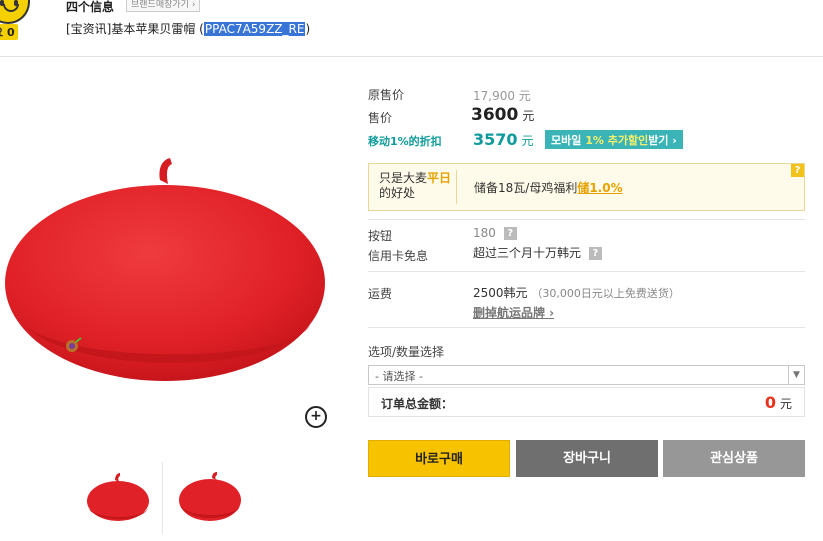 Image resolution: width=823 pixels, height=541 pixels. What do you see at coordinates (595, 253) in the screenshot?
I see `card-help-icon: ?` at bounding box center [595, 253].